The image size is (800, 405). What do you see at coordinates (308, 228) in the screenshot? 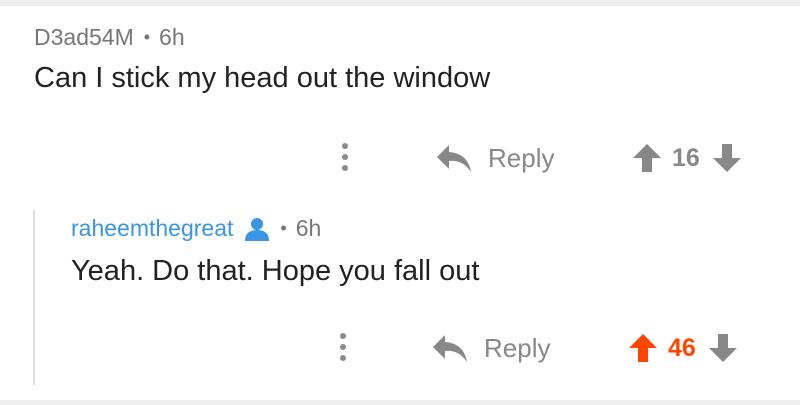
I see `child-timestamp: 6h` at bounding box center [308, 228].